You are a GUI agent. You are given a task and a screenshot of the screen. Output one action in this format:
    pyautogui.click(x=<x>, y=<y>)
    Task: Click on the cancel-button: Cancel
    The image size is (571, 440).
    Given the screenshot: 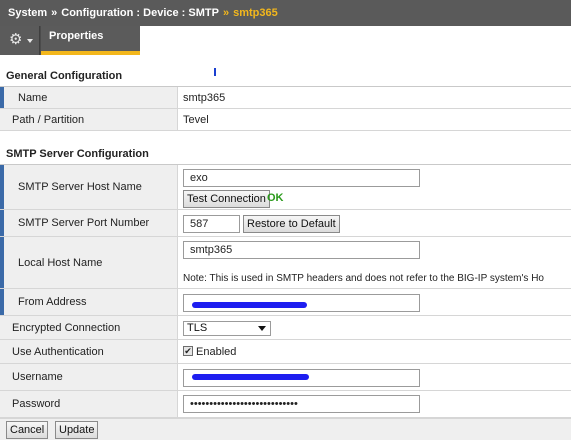 What is the action you would take?
    pyautogui.click(x=27, y=430)
    